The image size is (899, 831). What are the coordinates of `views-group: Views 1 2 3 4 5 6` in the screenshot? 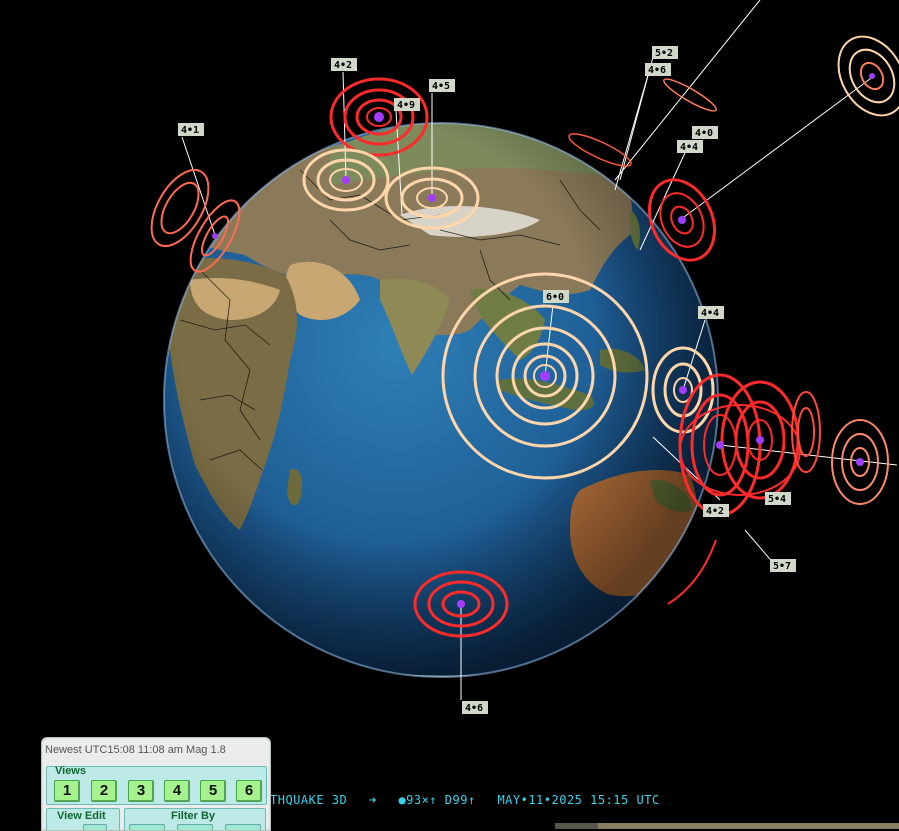 It's located at (156, 785).